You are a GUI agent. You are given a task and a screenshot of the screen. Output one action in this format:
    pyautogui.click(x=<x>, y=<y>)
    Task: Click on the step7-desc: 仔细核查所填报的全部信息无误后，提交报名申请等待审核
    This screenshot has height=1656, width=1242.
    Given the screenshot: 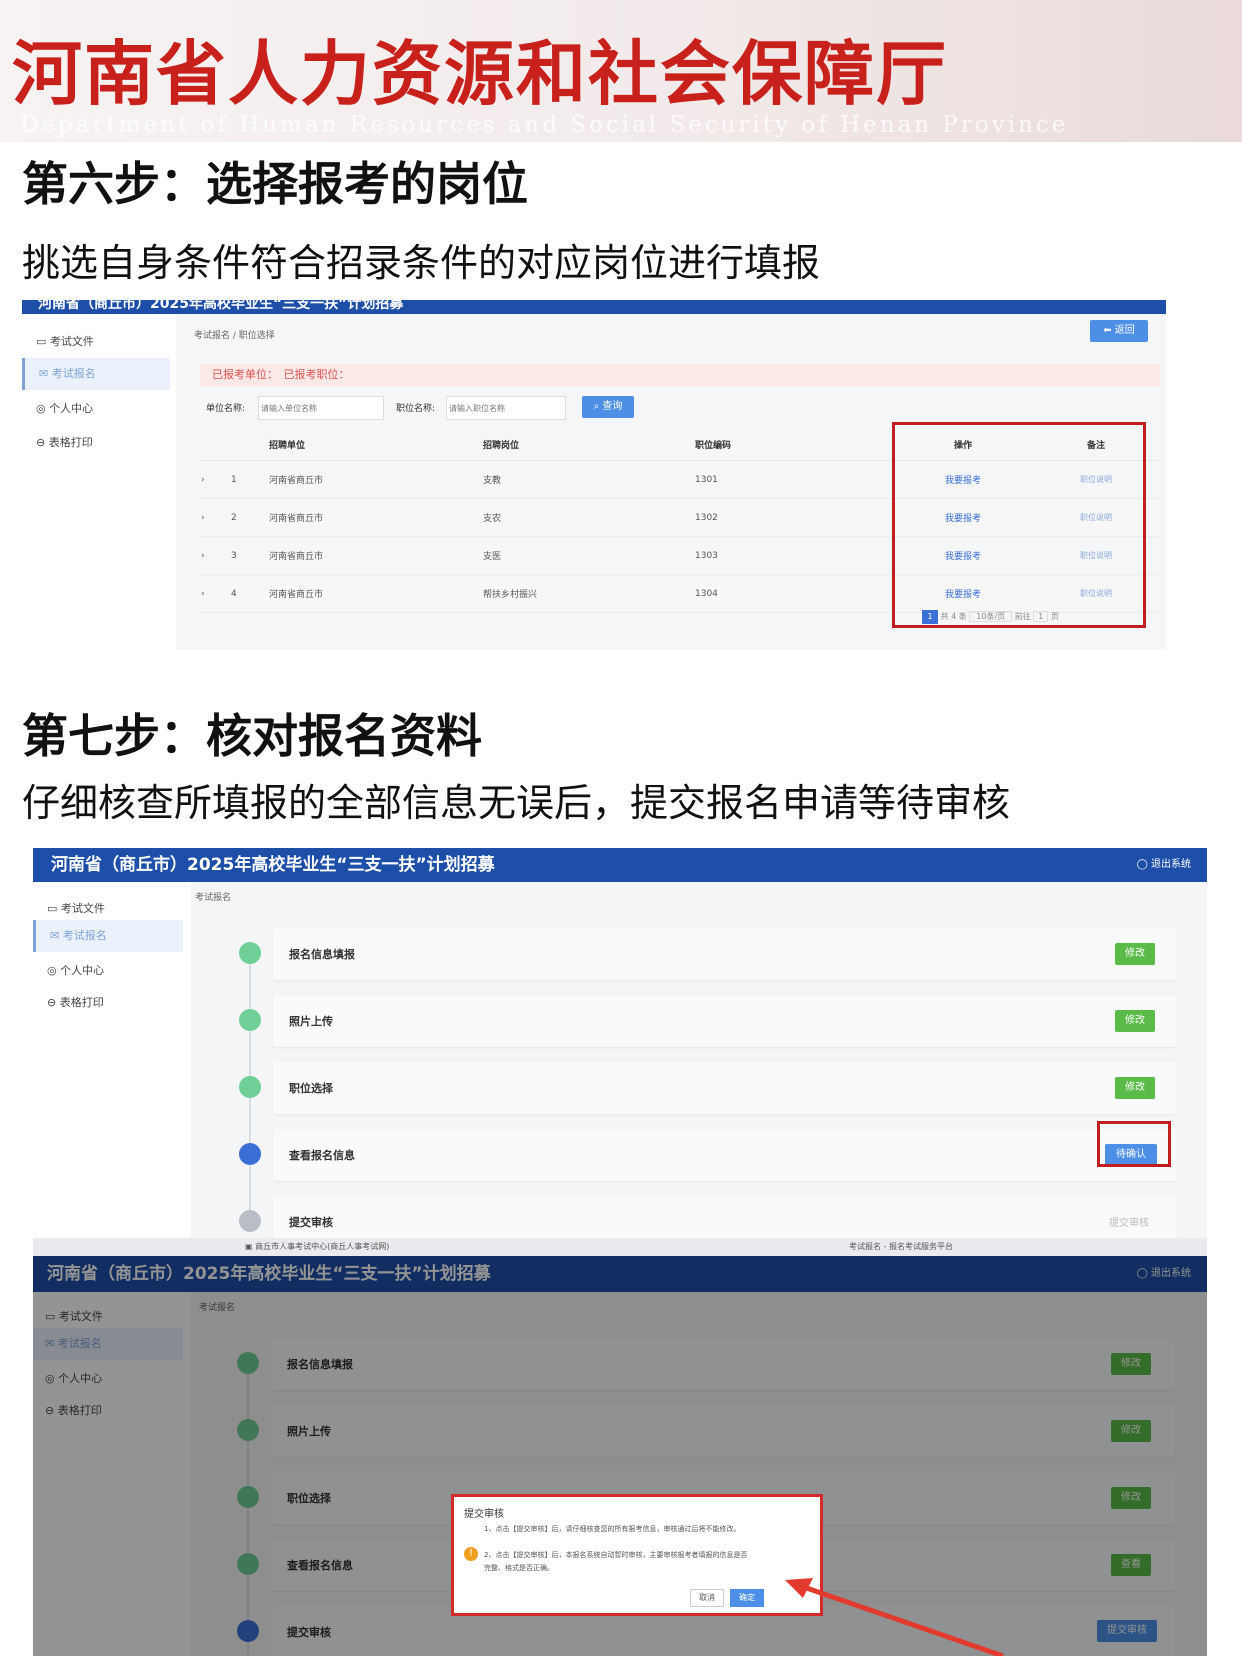 What is the action you would take?
    pyautogui.click(x=516, y=803)
    